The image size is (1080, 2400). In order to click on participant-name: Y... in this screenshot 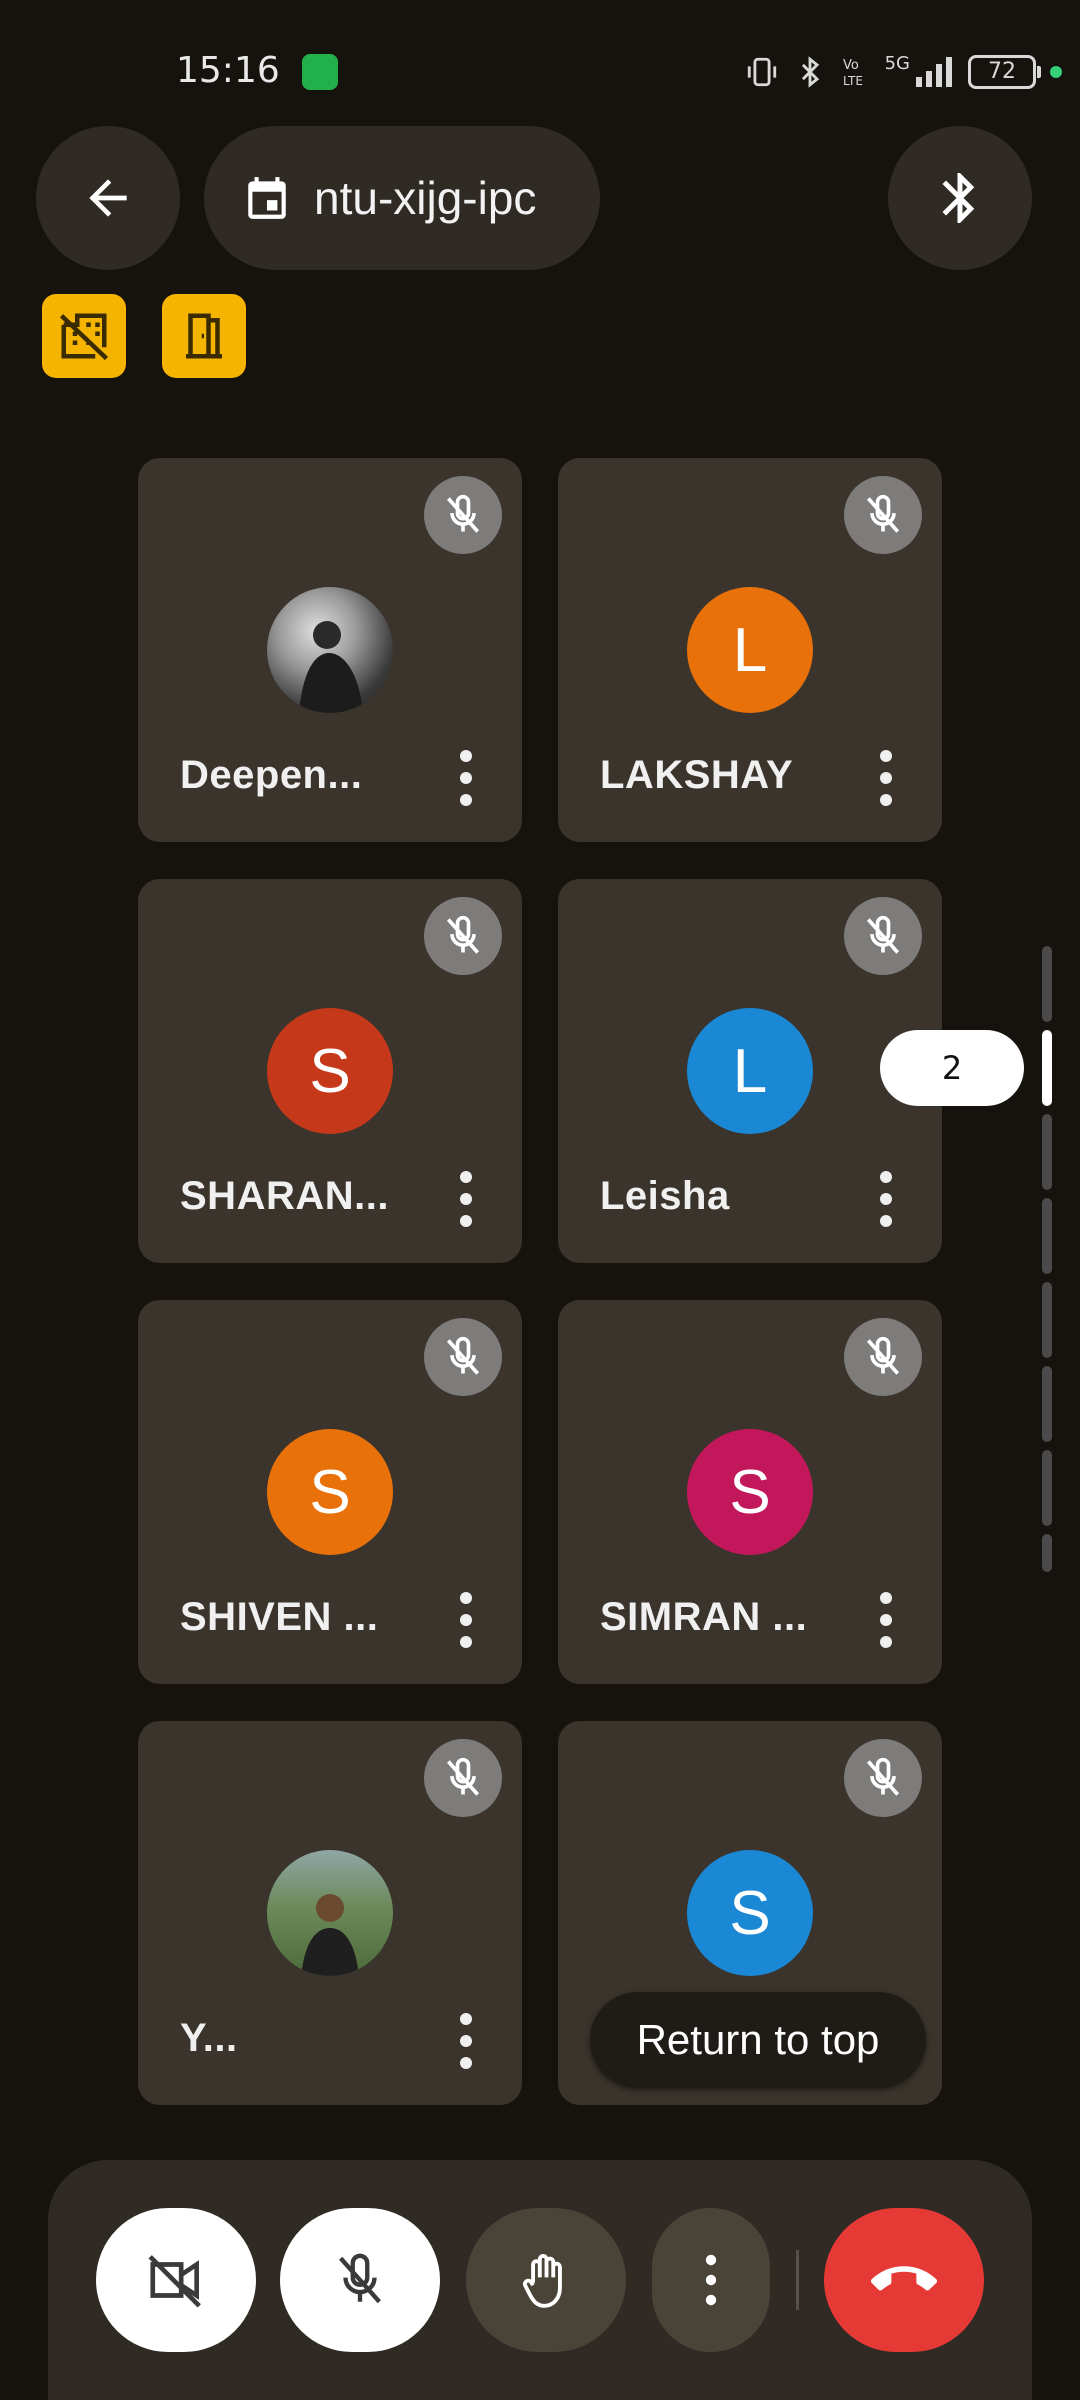, I will do `click(209, 2038)`.